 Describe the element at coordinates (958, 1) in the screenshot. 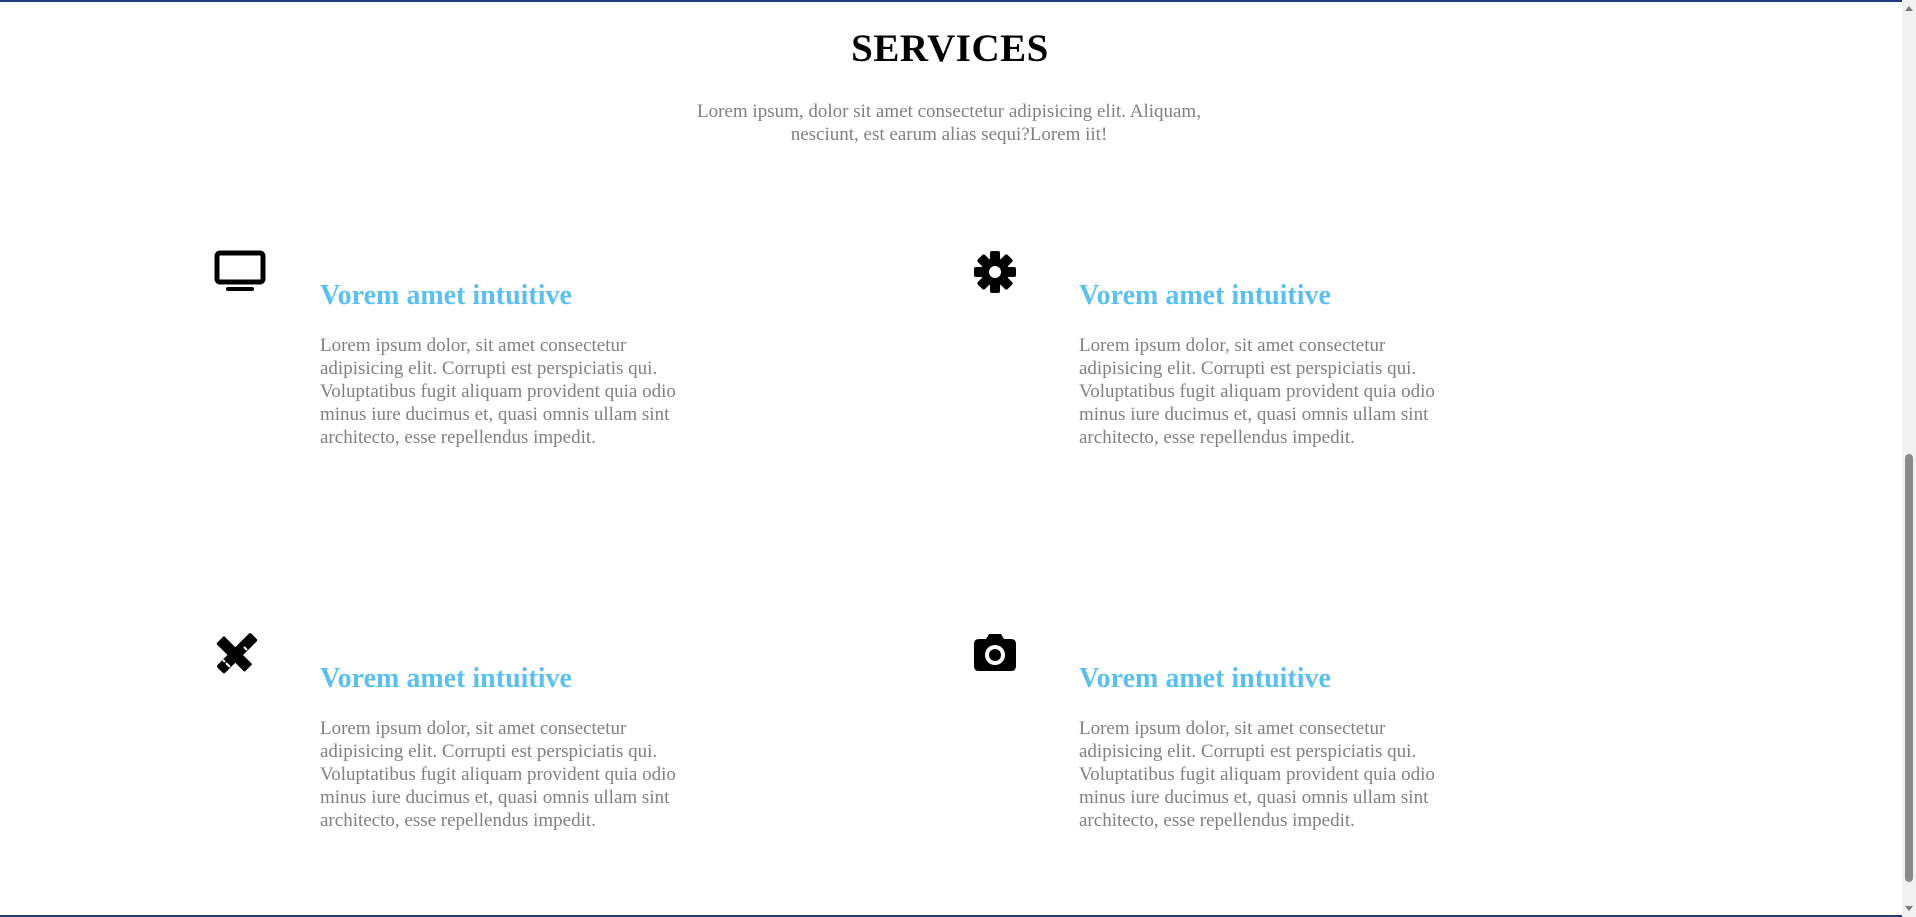

I see `top-accent-rule` at that location.